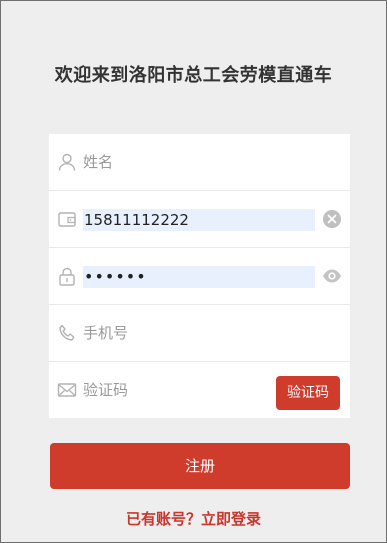  Describe the element at coordinates (98, 162) in the screenshot. I see `name-placeholder: 姓名` at that location.